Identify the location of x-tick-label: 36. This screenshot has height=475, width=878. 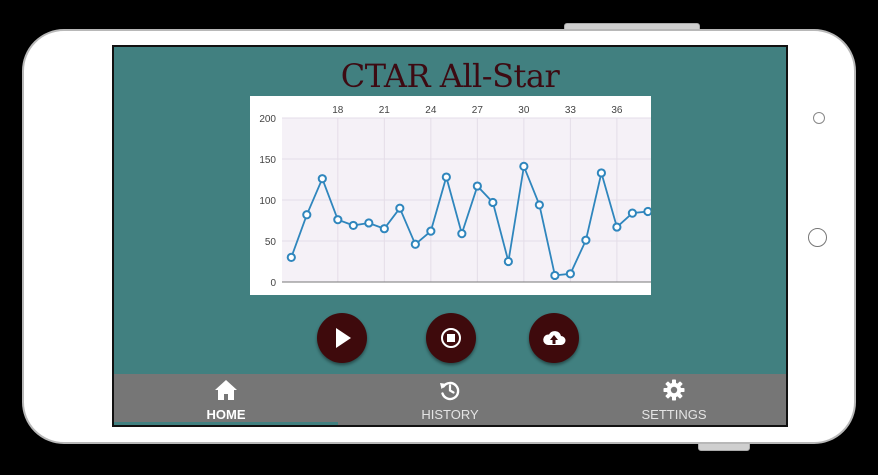
(617, 110).